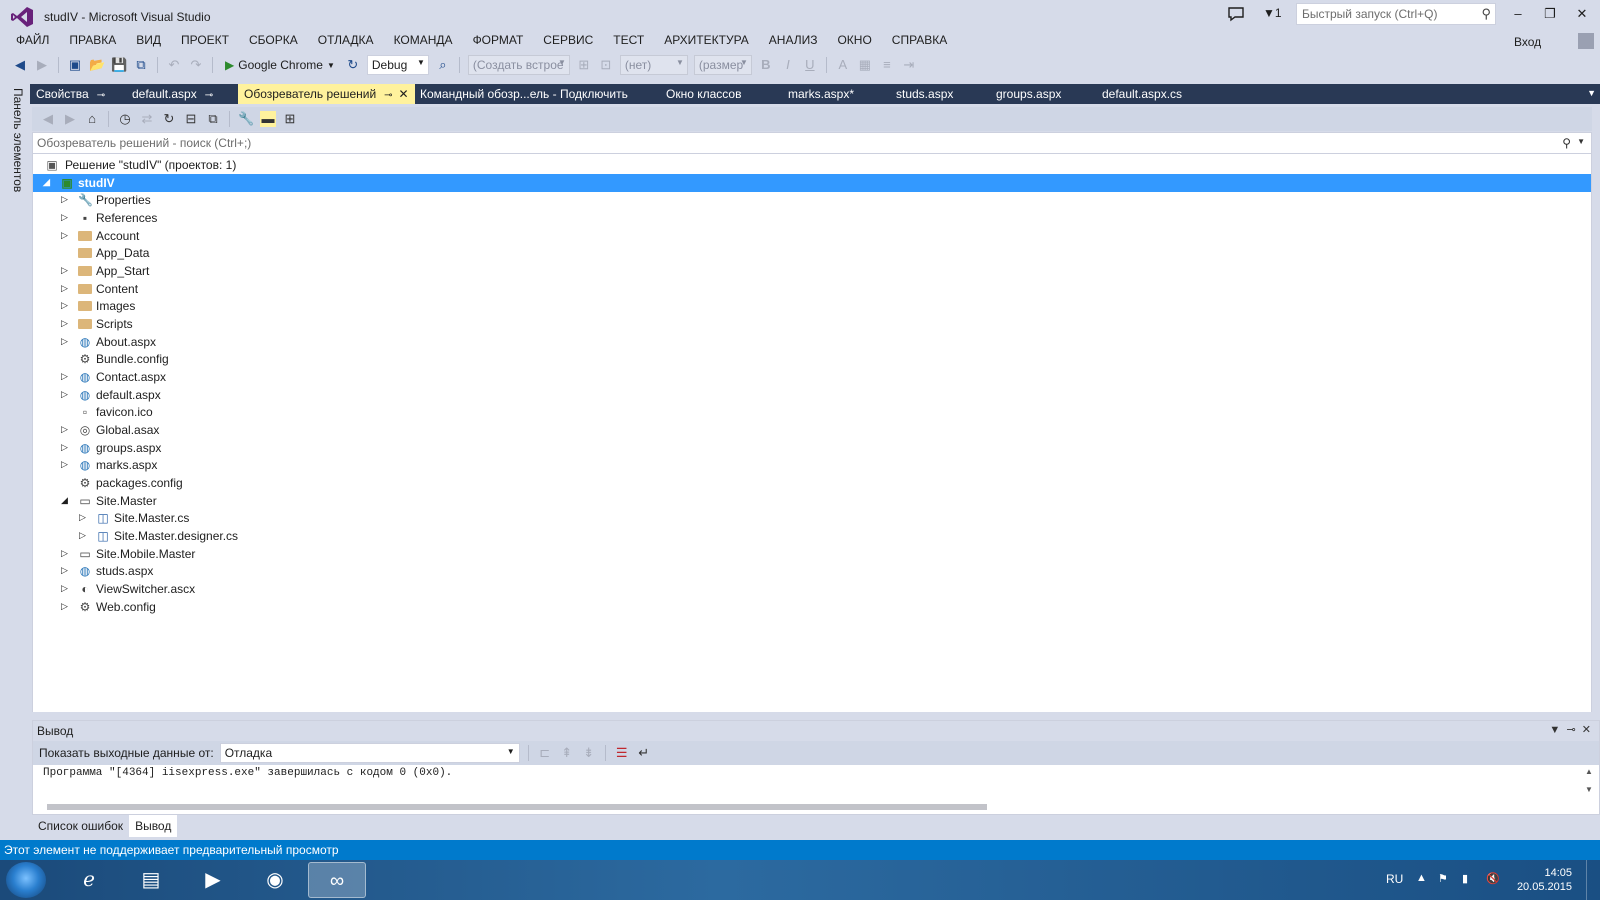 The image size is (1600, 900). Describe the element at coordinates (213, 880) in the screenshot. I see `media-player-icon: ▶` at that location.